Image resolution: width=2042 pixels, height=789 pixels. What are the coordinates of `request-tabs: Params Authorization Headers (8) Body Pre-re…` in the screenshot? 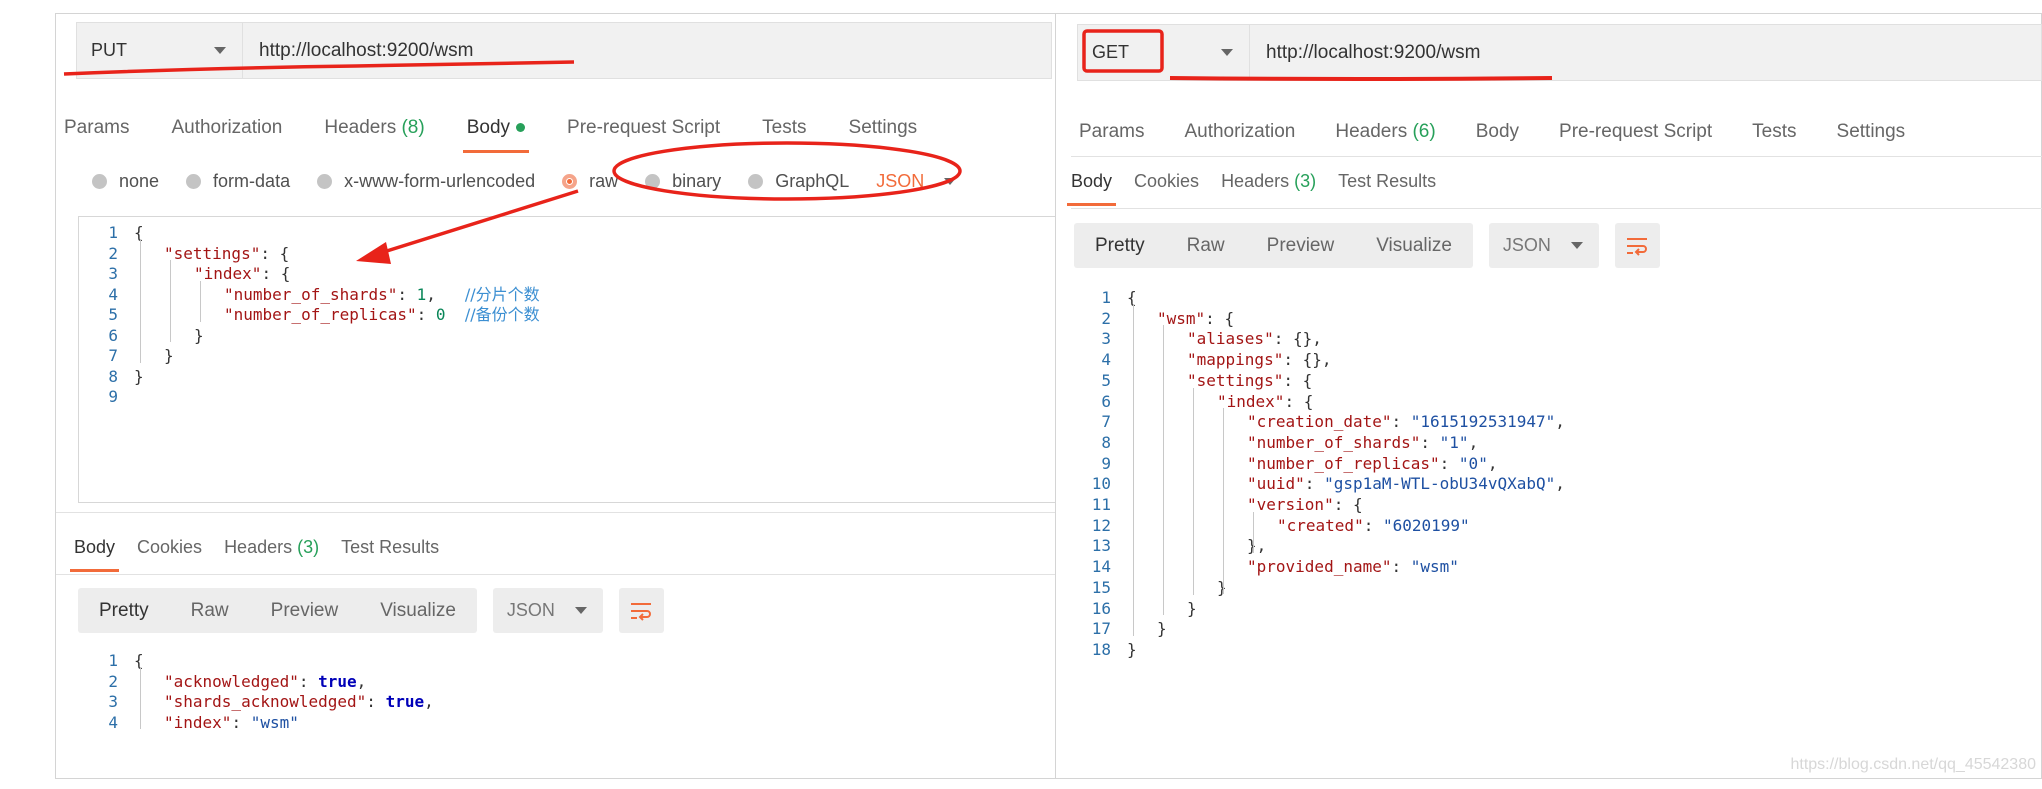 It's located at (511, 135).